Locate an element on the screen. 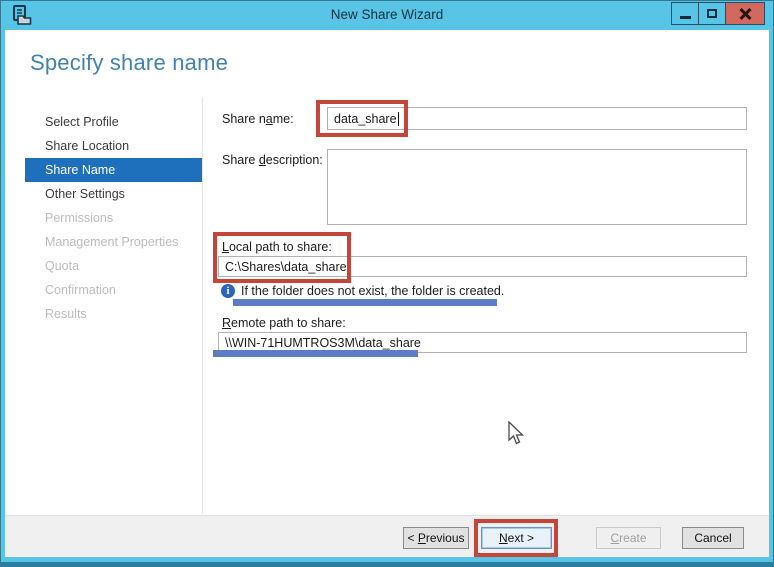 The image size is (774, 567). close-icon is located at coordinates (745, 14).